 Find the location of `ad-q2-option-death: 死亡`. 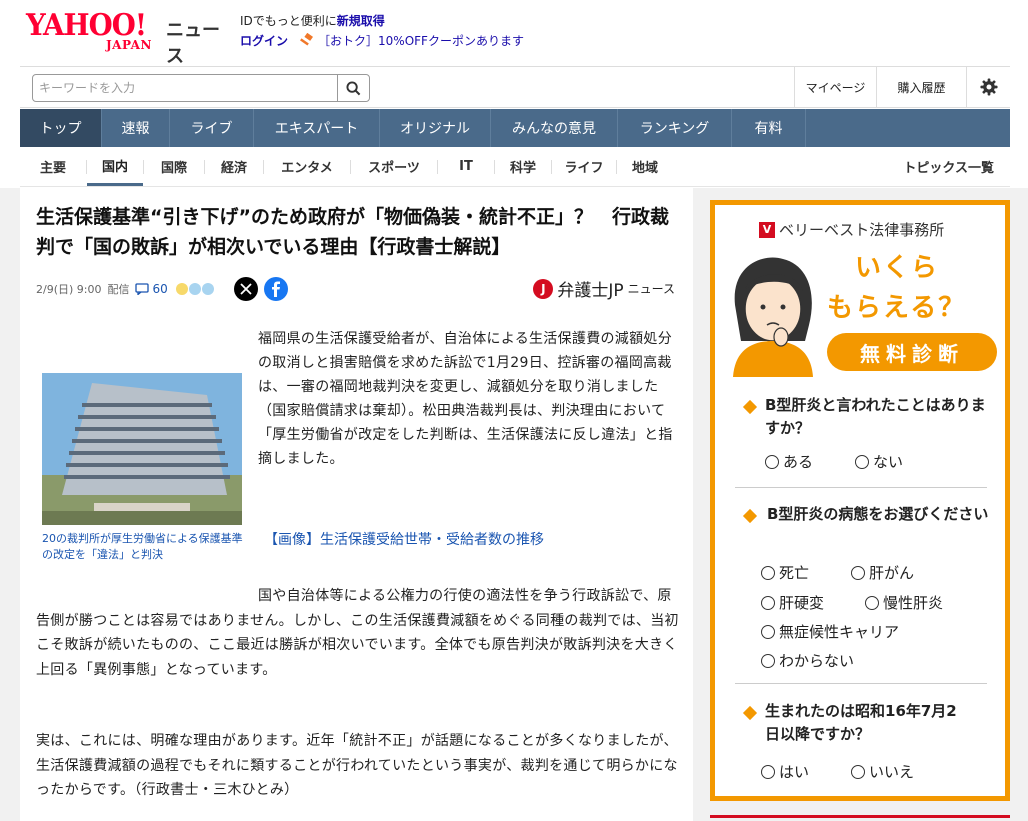

ad-q2-option-death: 死亡 is located at coordinates (785, 572).